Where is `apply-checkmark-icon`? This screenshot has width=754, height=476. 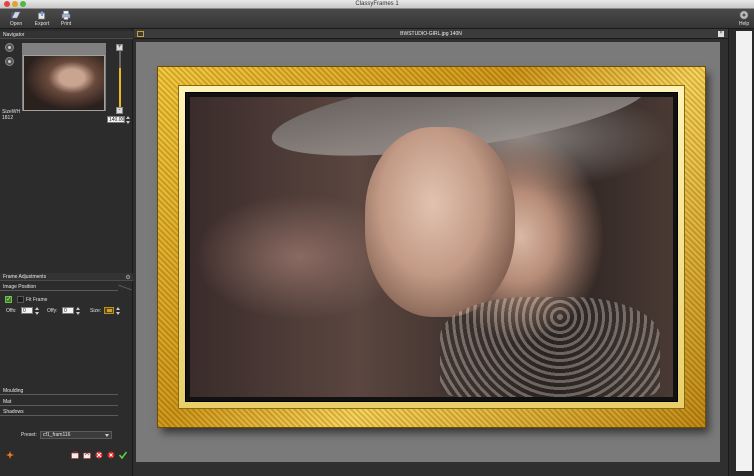
apply-checkmark-icon is located at coordinates (123, 455).